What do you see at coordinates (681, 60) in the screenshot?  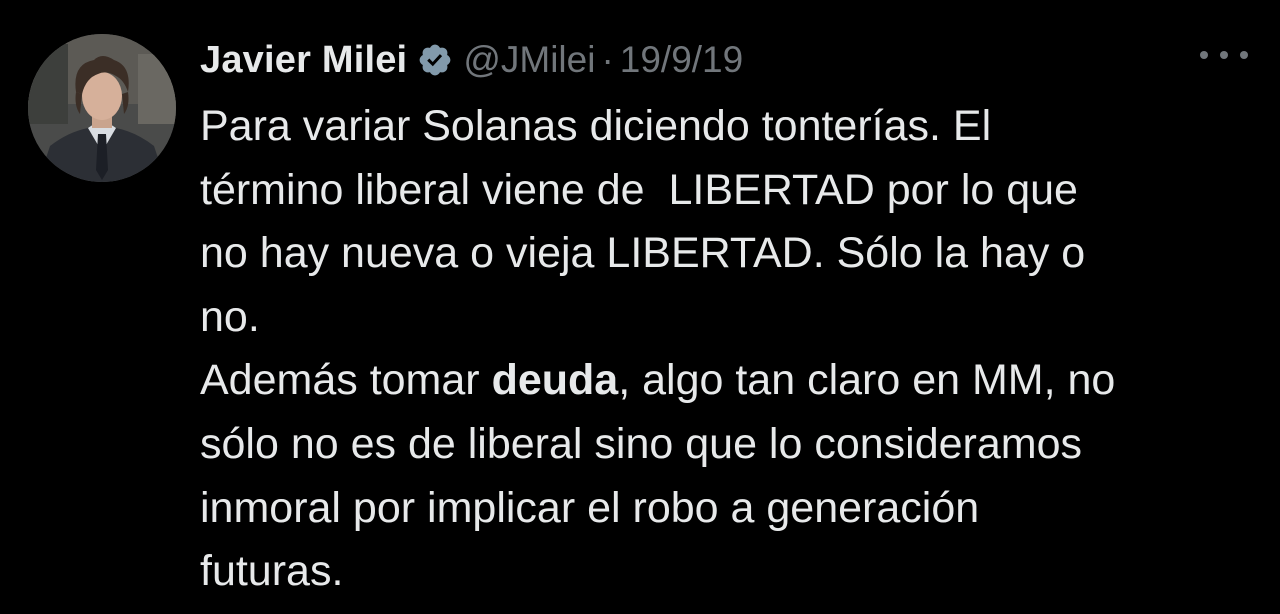 I see `tweet-date: 19/9/19` at bounding box center [681, 60].